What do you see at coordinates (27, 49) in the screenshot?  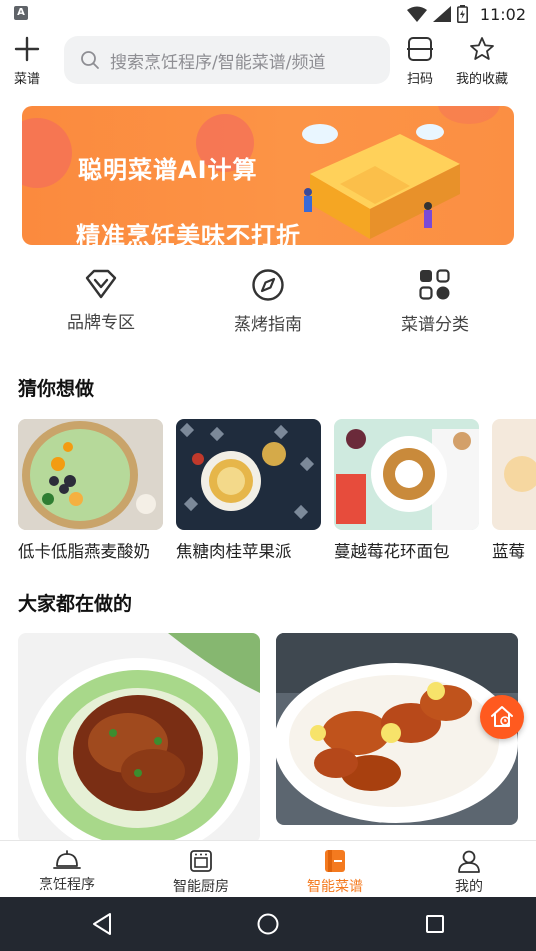 I see `plus-icon` at bounding box center [27, 49].